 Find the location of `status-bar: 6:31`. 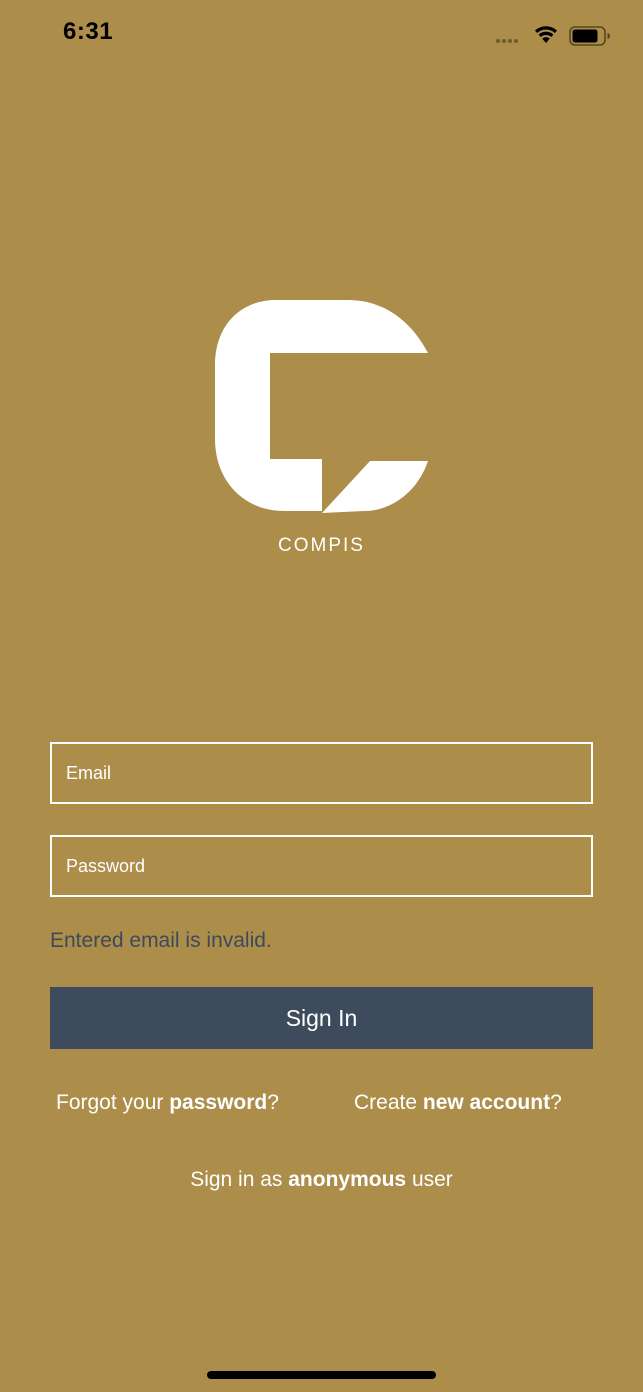

status-bar: 6:31 is located at coordinates (321, 35).